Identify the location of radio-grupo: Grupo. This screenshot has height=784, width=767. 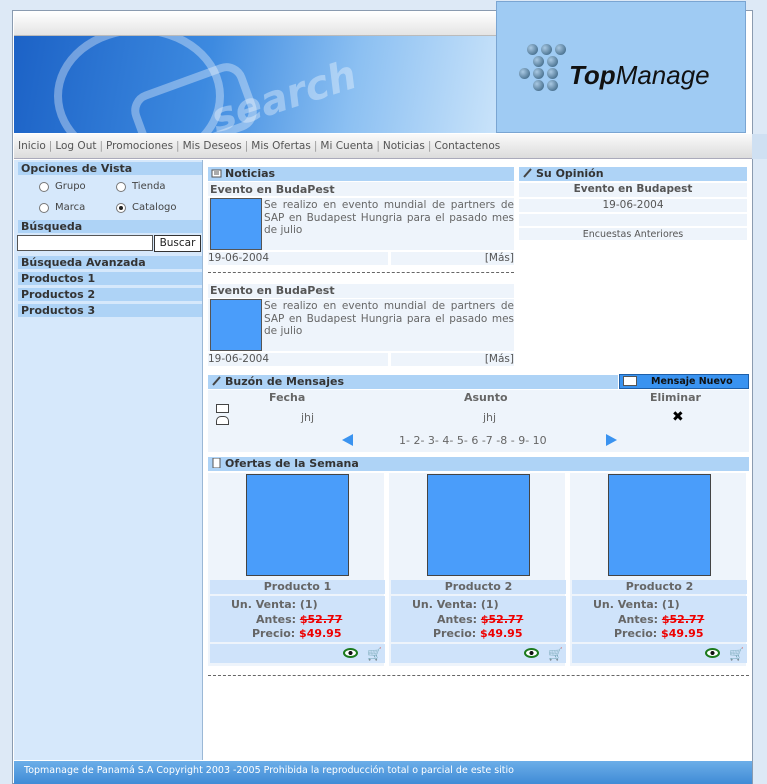
(62, 186).